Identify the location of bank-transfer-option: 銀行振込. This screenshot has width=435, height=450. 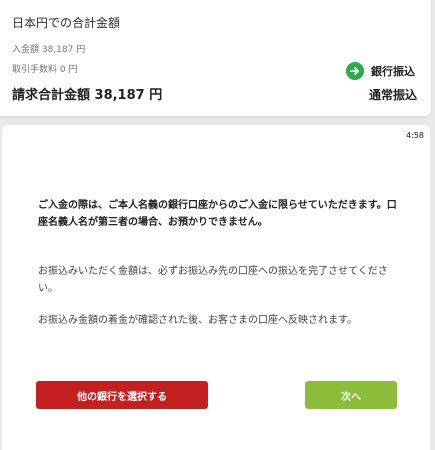
(380, 71).